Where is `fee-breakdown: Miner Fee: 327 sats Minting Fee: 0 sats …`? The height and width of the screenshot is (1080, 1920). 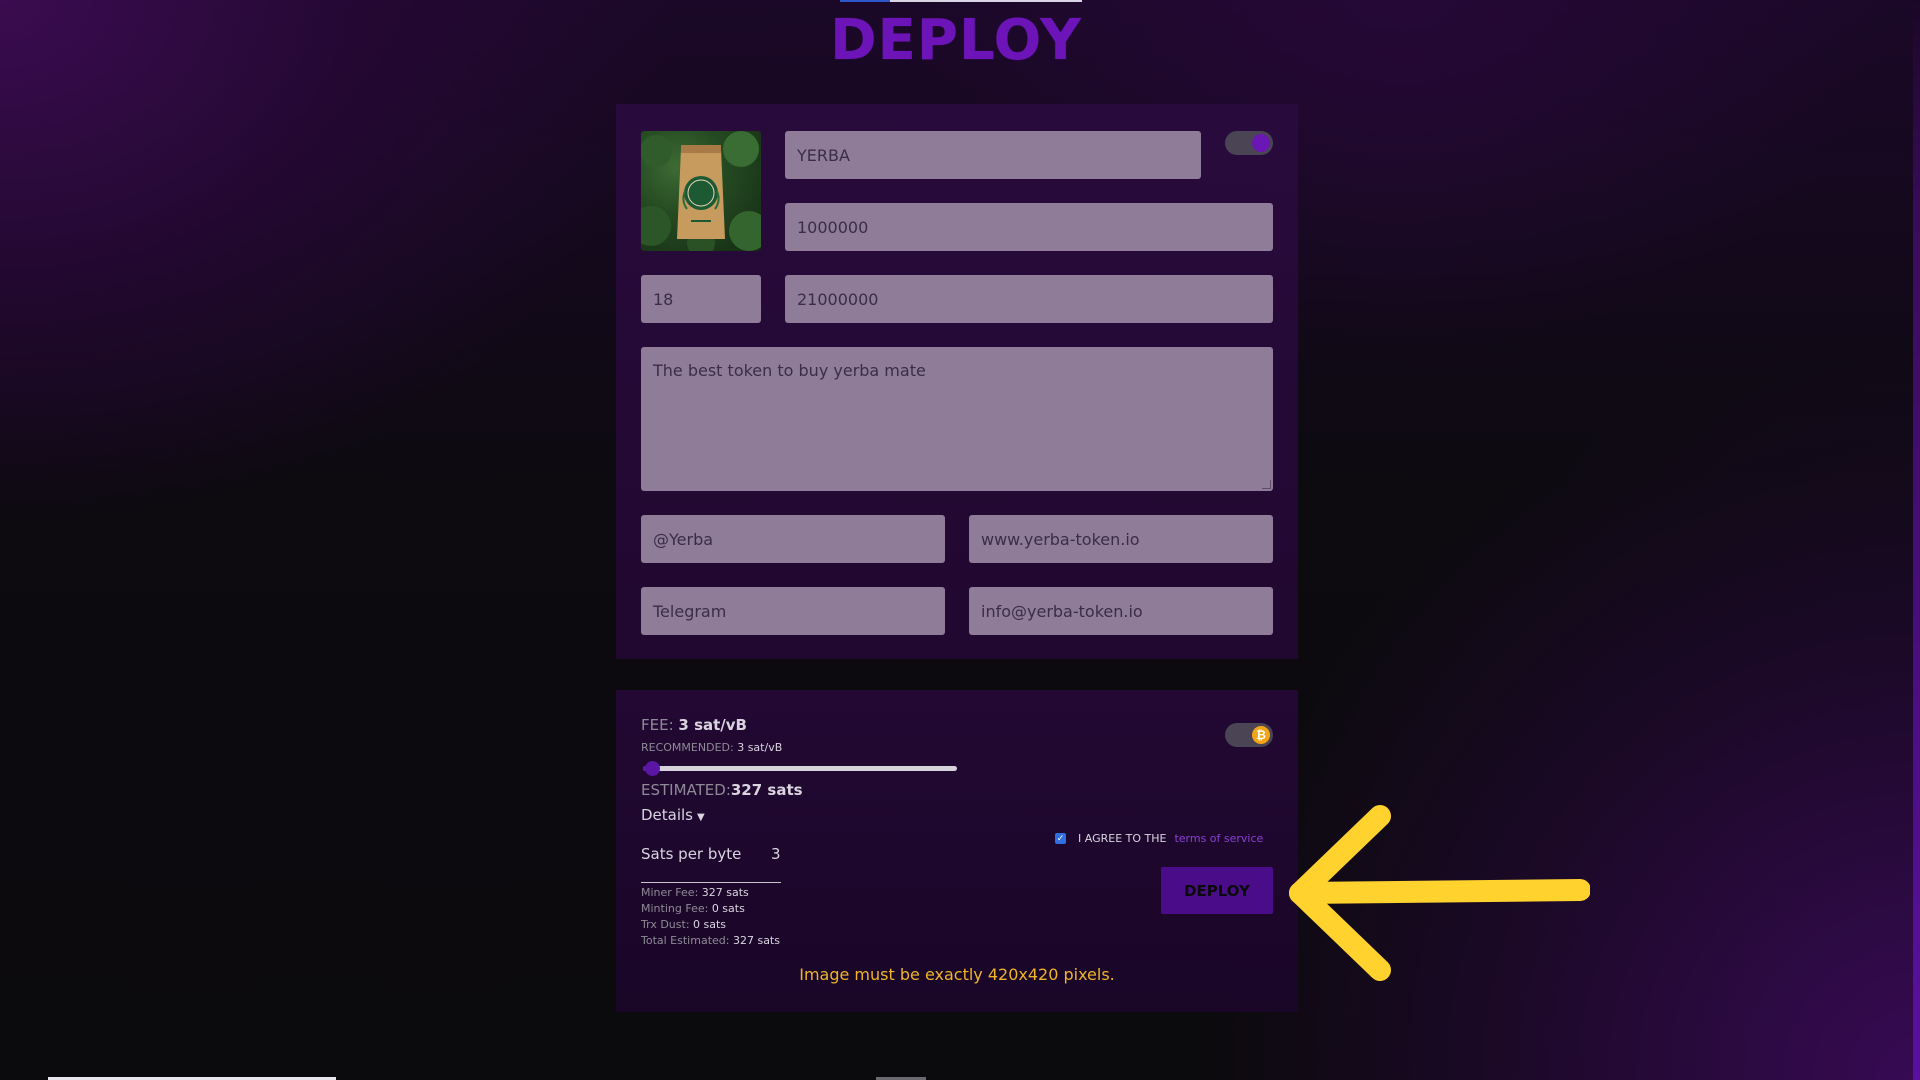 fee-breakdown: Miner Fee: 327 sats Minting Fee: 0 sats … is located at coordinates (710, 917).